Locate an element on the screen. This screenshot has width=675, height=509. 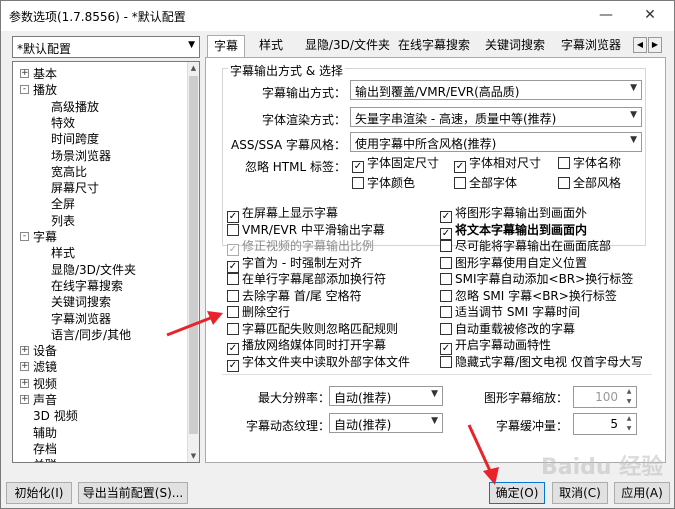
tree-item-label: 字幕 is located at coordinates (45, 237).